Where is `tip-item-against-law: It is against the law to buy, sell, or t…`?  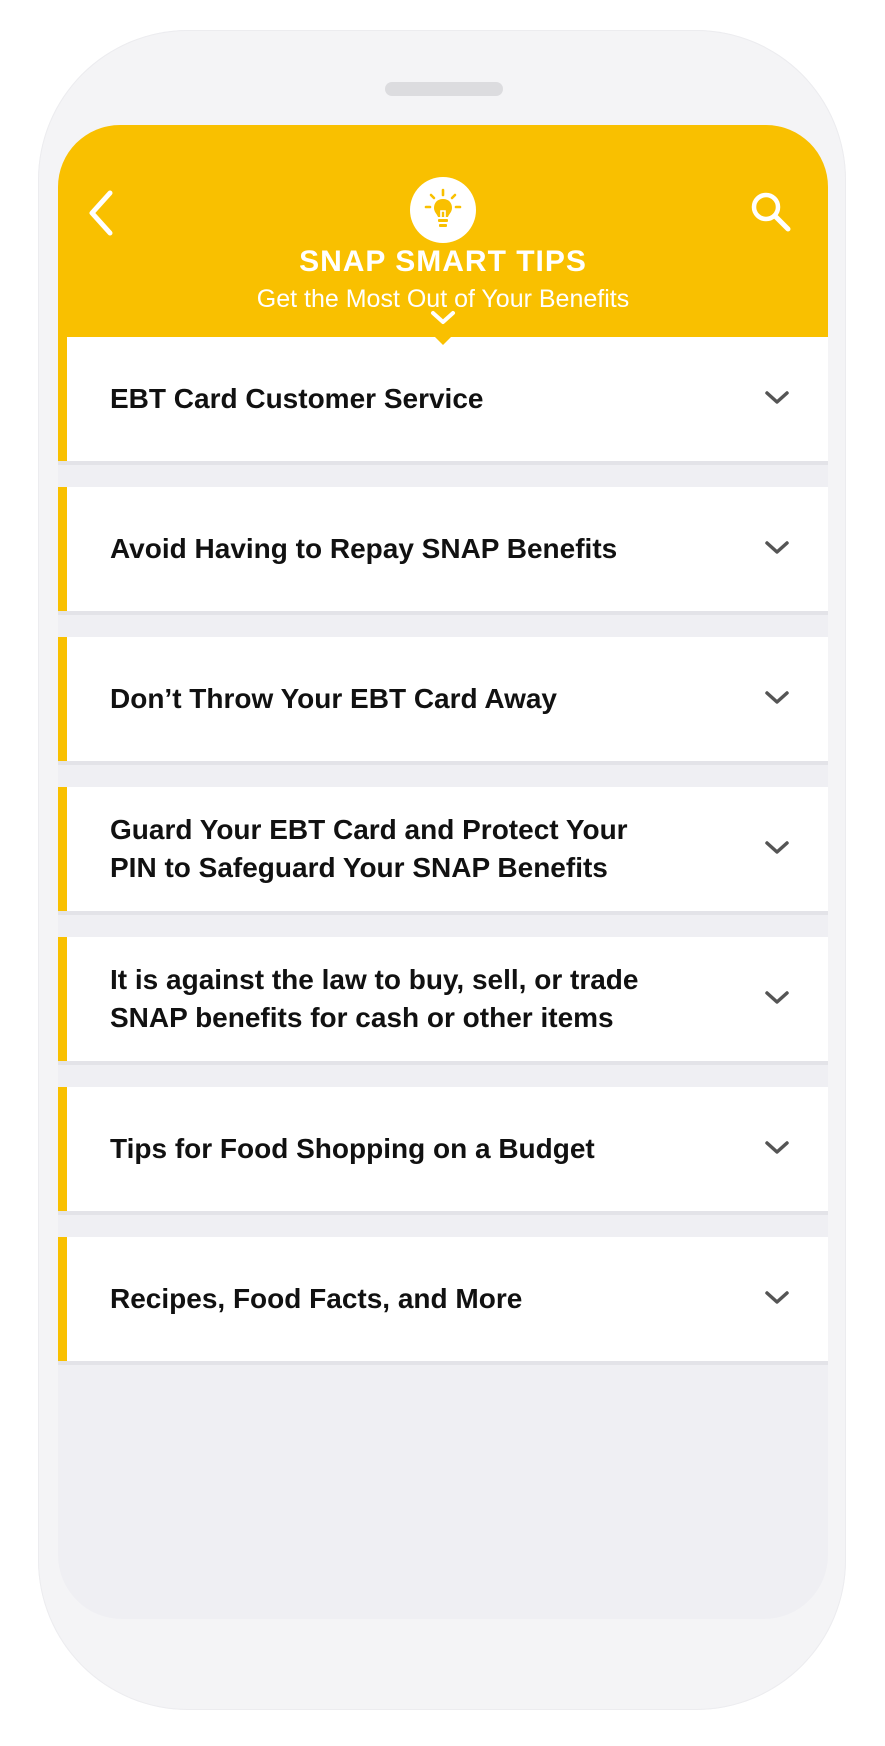
tip-item-against-law: It is against the law to buy, sell, or t… is located at coordinates (443, 1001).